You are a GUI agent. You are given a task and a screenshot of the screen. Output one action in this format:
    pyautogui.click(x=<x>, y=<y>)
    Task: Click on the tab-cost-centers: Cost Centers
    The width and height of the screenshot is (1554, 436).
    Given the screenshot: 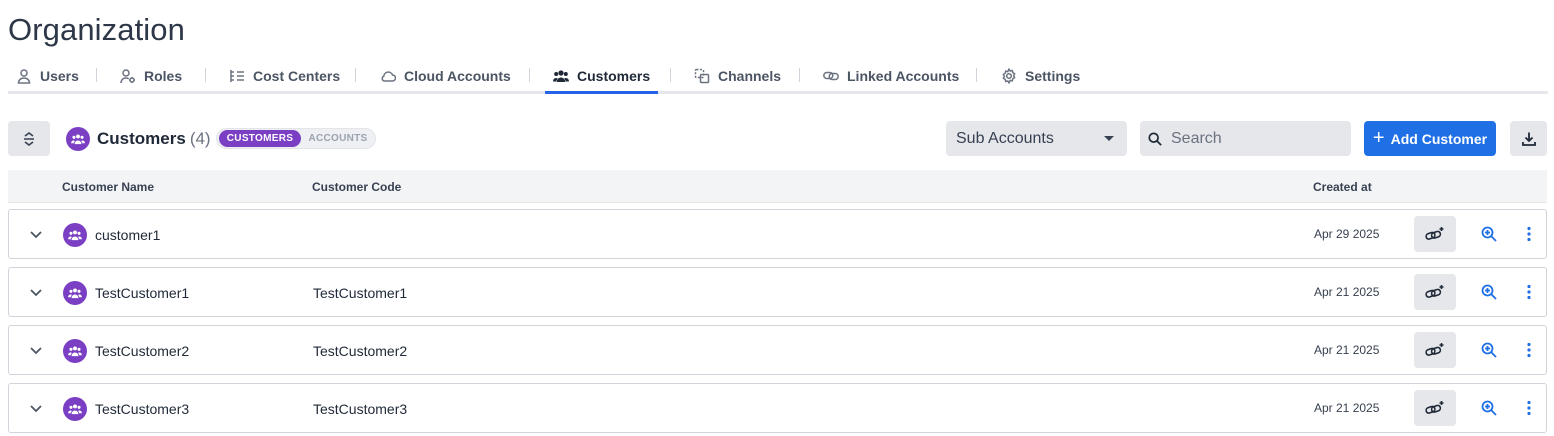 What is the action you would take?
    pyautogui.click(x=284, y=75)
    